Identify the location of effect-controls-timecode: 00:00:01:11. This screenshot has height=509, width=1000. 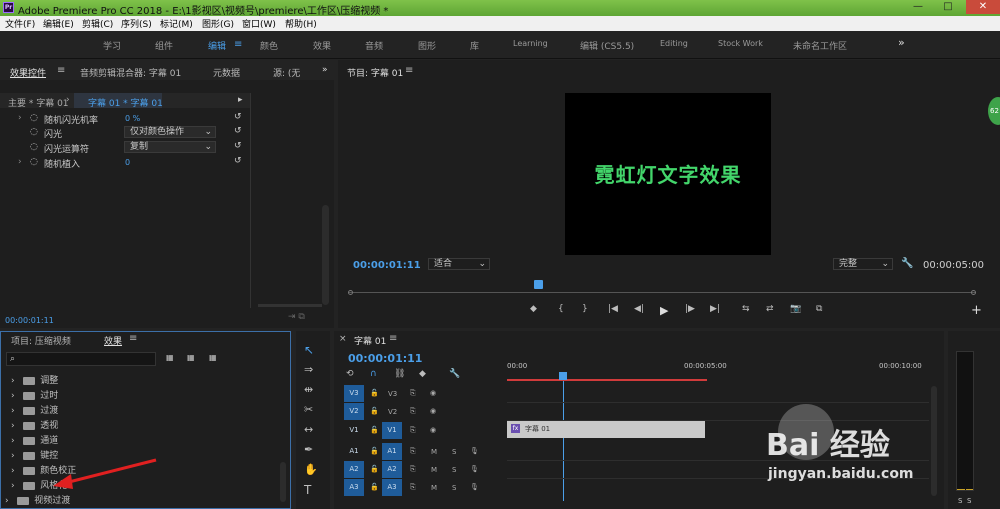
(29, 320).